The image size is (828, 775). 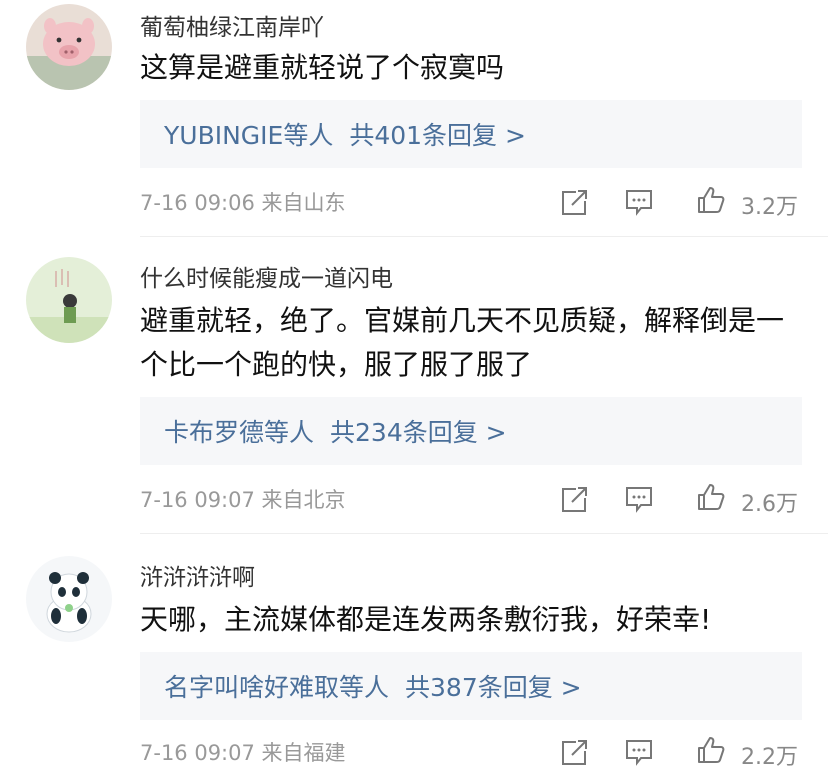 What do you see at coordinates (418, 431) in the screenshot?
I see `reply-count-link: 共234条回复 >` at bounding box center [418, 431].